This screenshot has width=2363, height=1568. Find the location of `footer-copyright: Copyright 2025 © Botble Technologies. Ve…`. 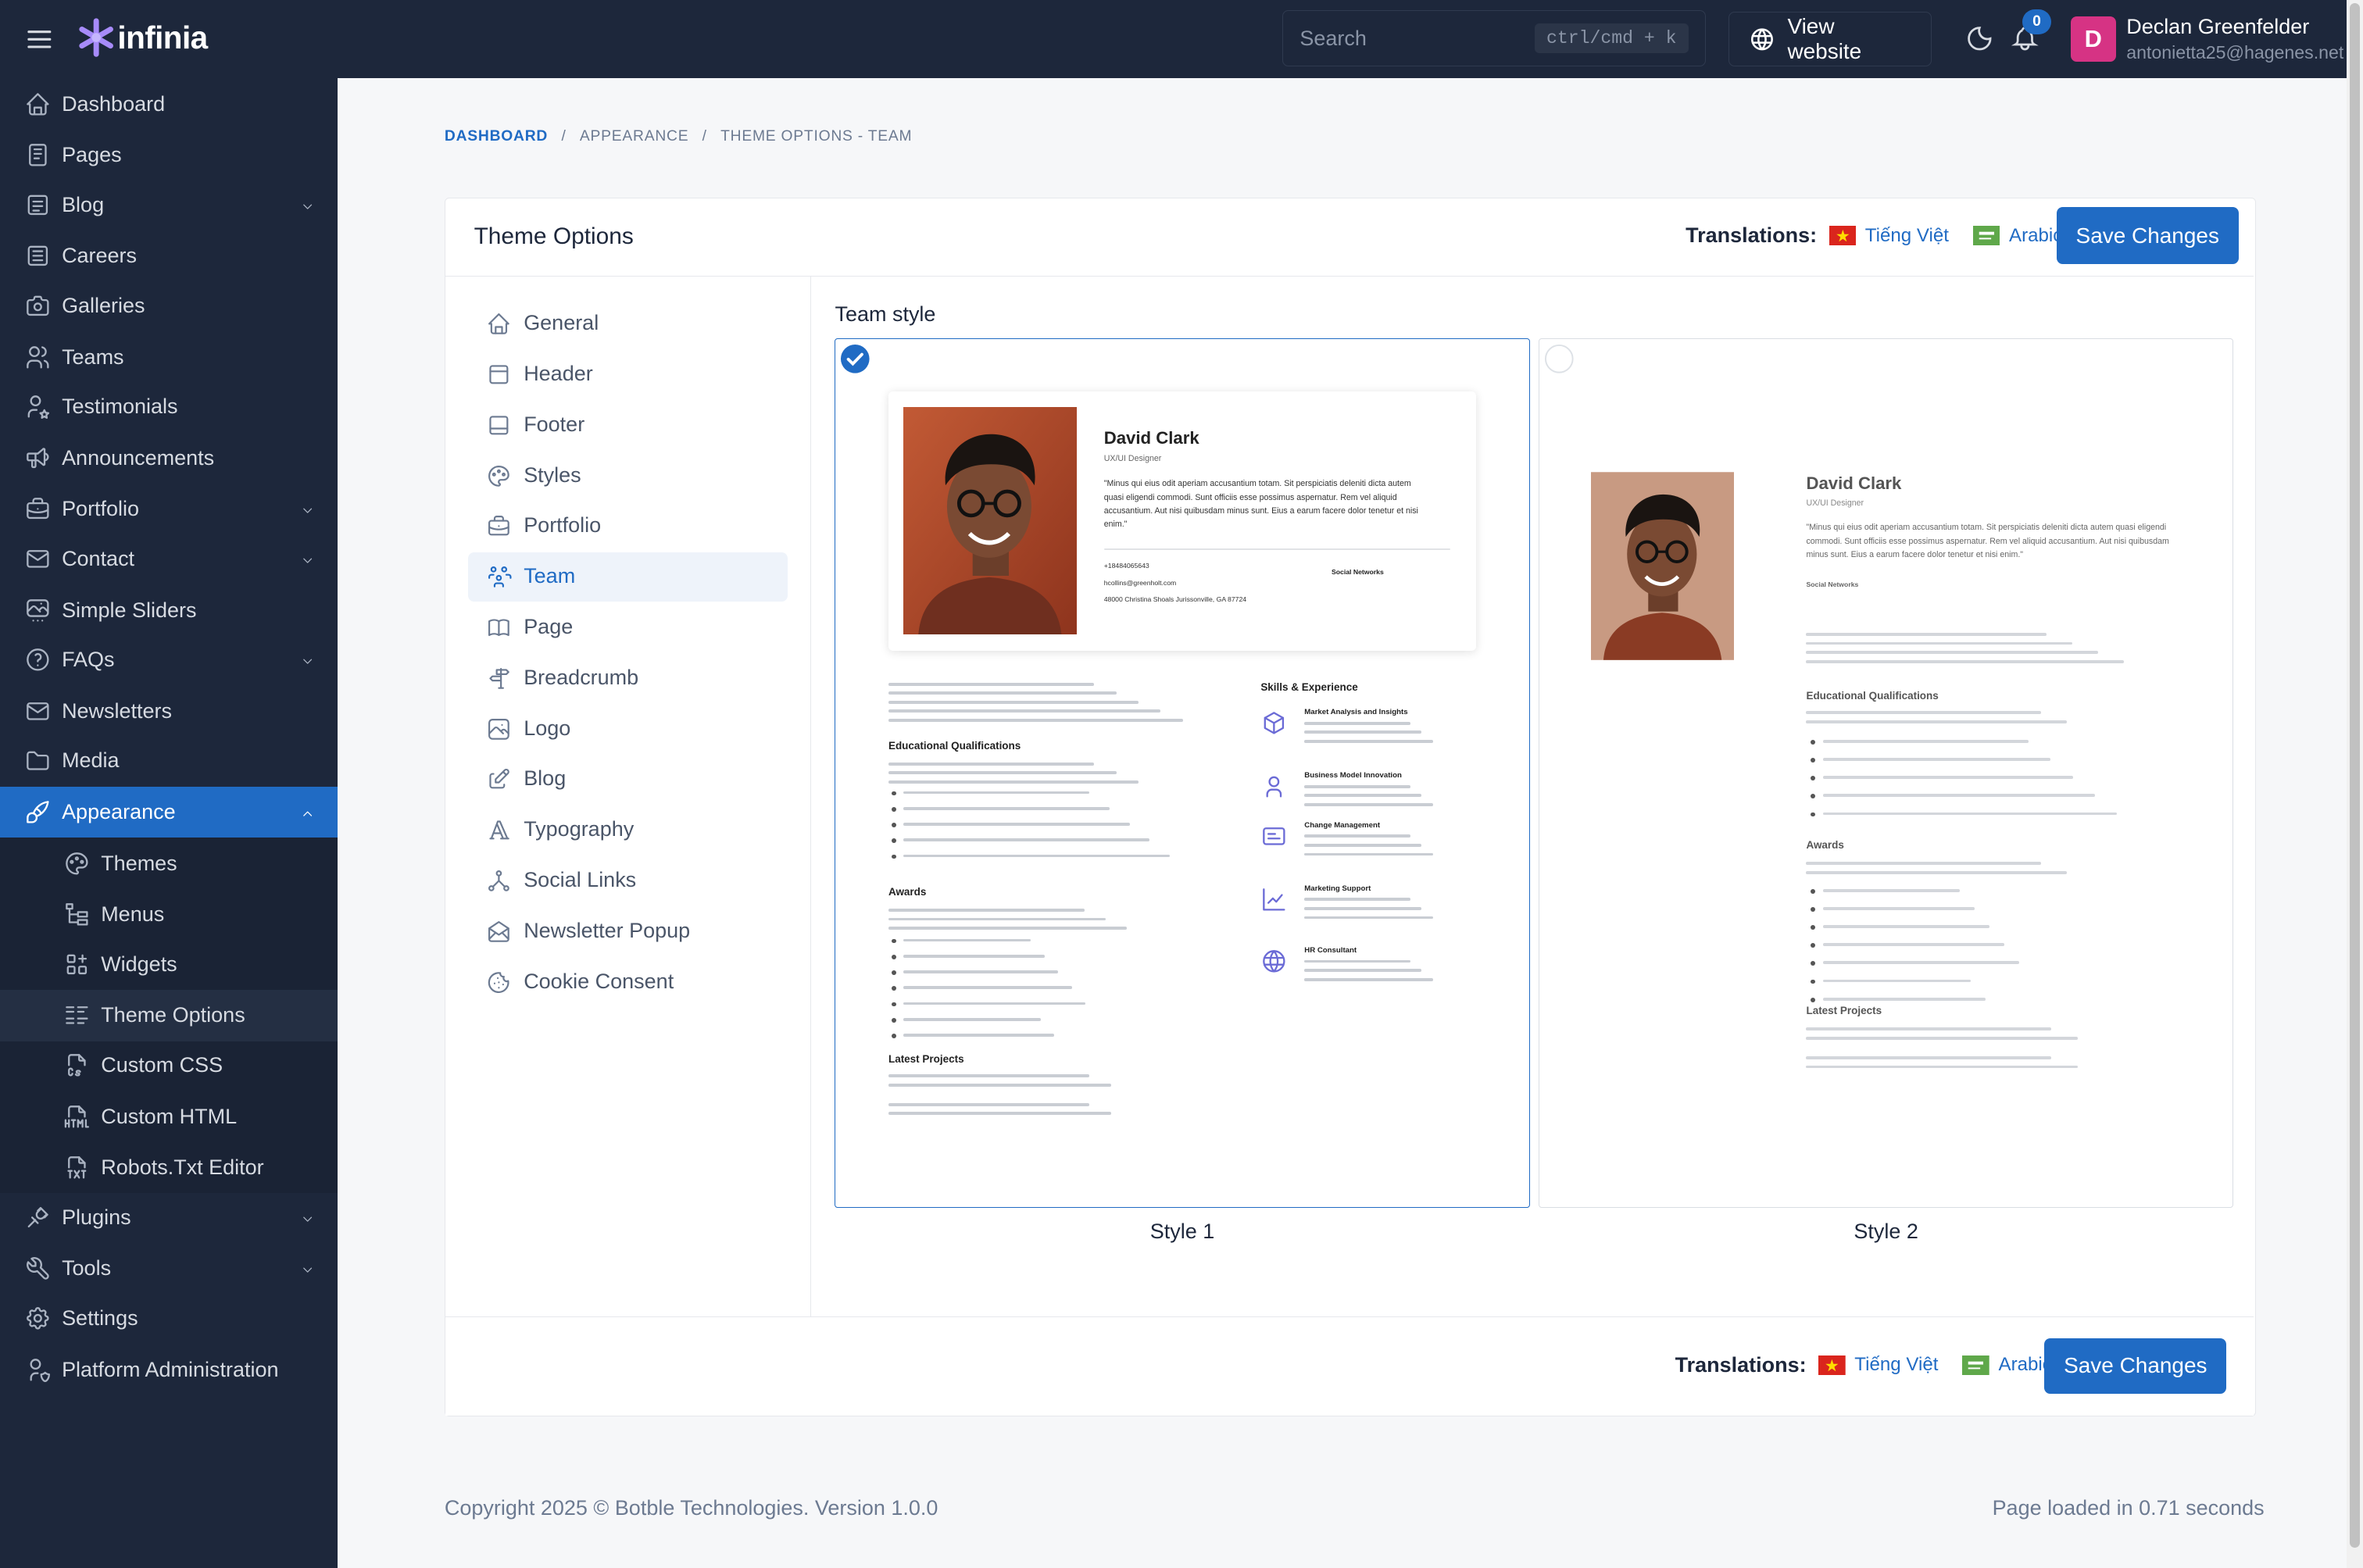

footer-copyright: Copyright 2025 © Botble Technologies. Ve… is located at coordinates (691, 1508).